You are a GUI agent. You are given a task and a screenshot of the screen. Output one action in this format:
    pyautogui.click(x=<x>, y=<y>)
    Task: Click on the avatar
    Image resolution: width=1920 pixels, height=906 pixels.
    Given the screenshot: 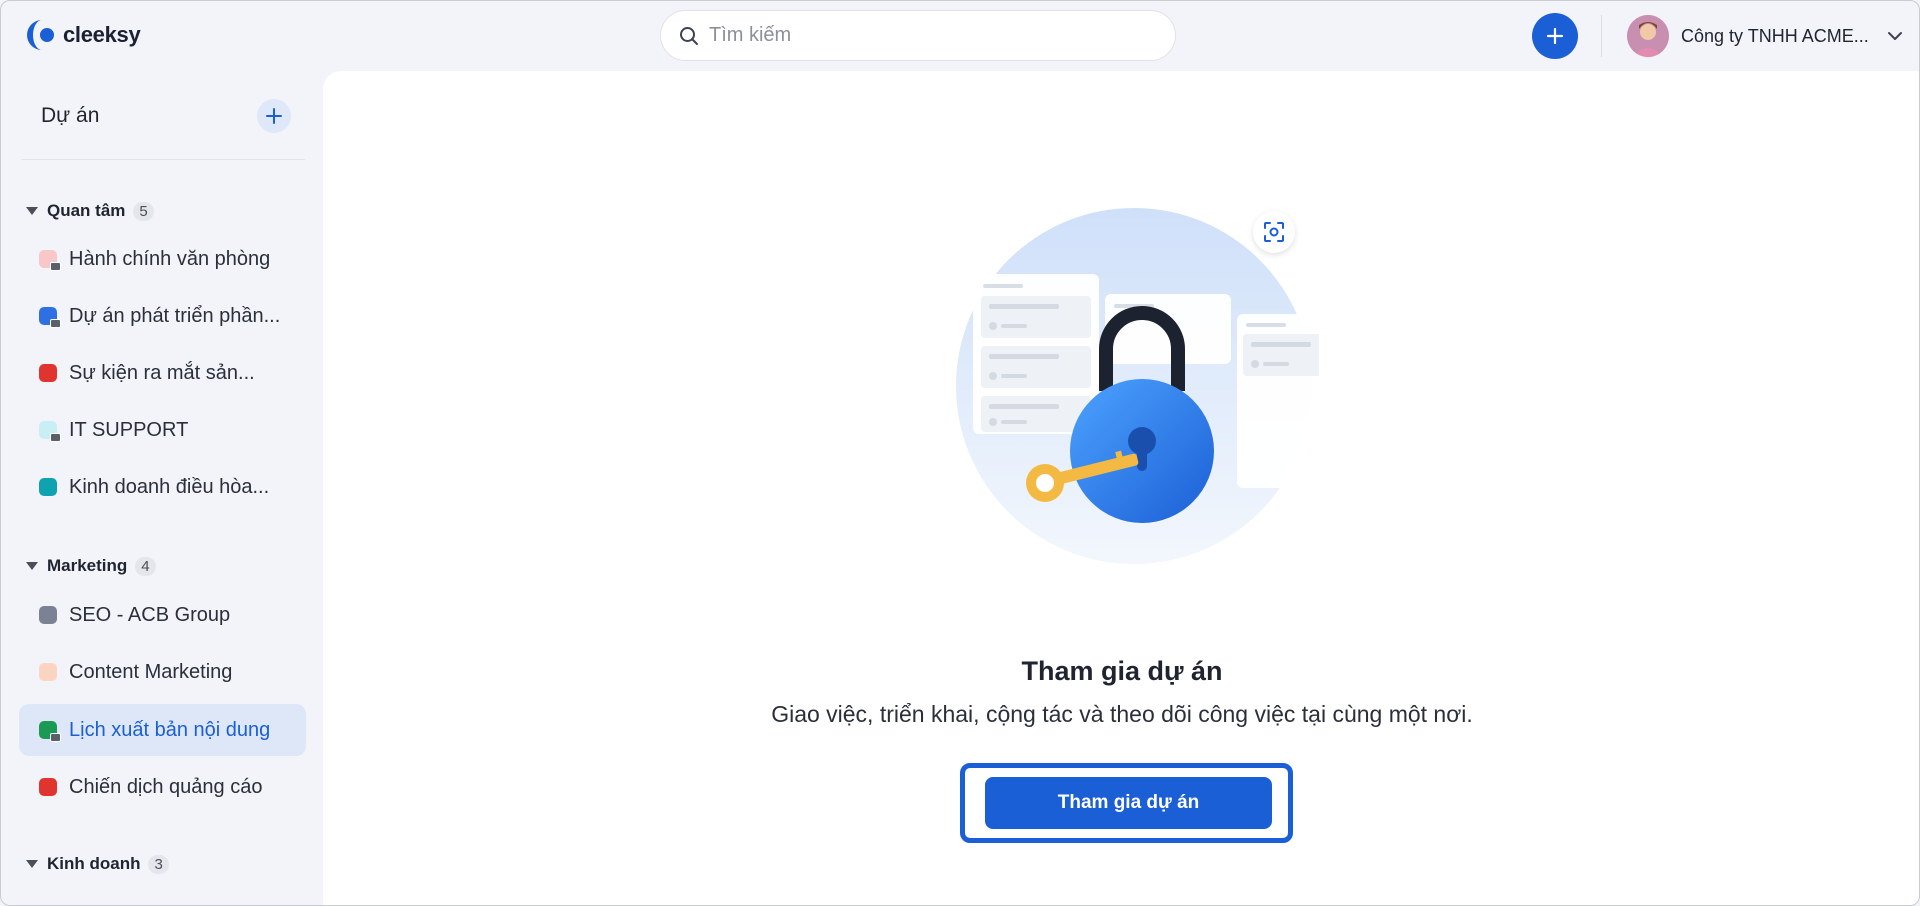 What is the action you would take?
    pyautogui.click(x=1648, y=36)
    